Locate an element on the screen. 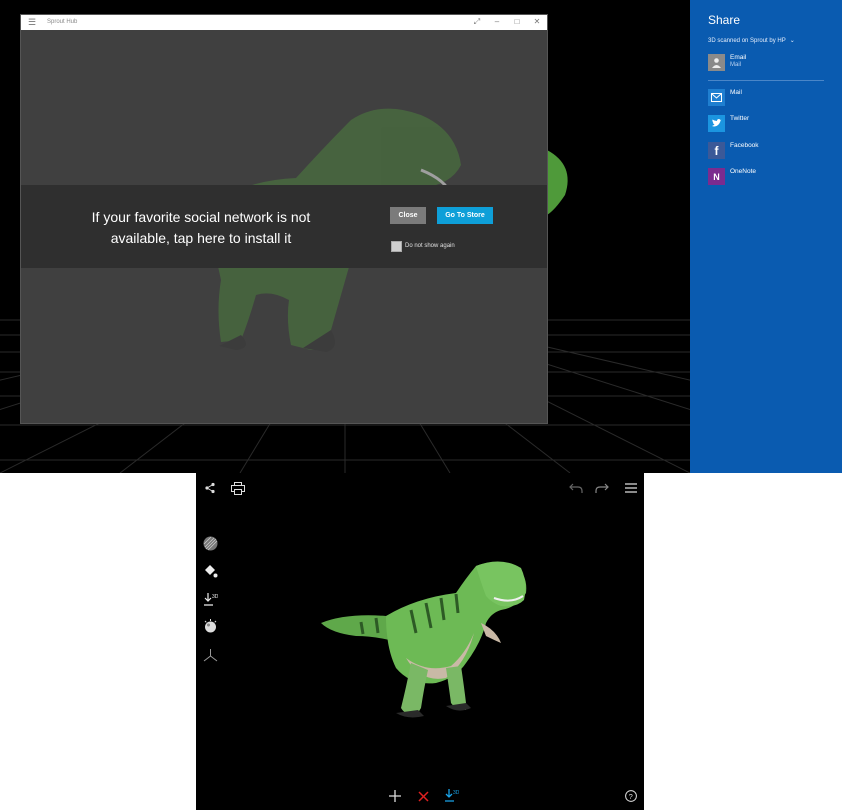 This screenshot has width=842, height=810. maximize-icon: □ is located at coordinates (517, 22).